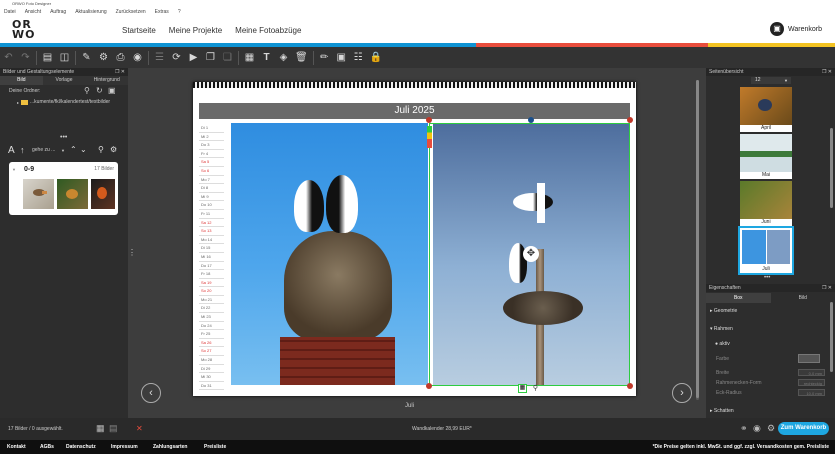 This screenshot has height=454, width=835. I want to click on tab-hintergrund: Hintergrund, so click(106, 80).